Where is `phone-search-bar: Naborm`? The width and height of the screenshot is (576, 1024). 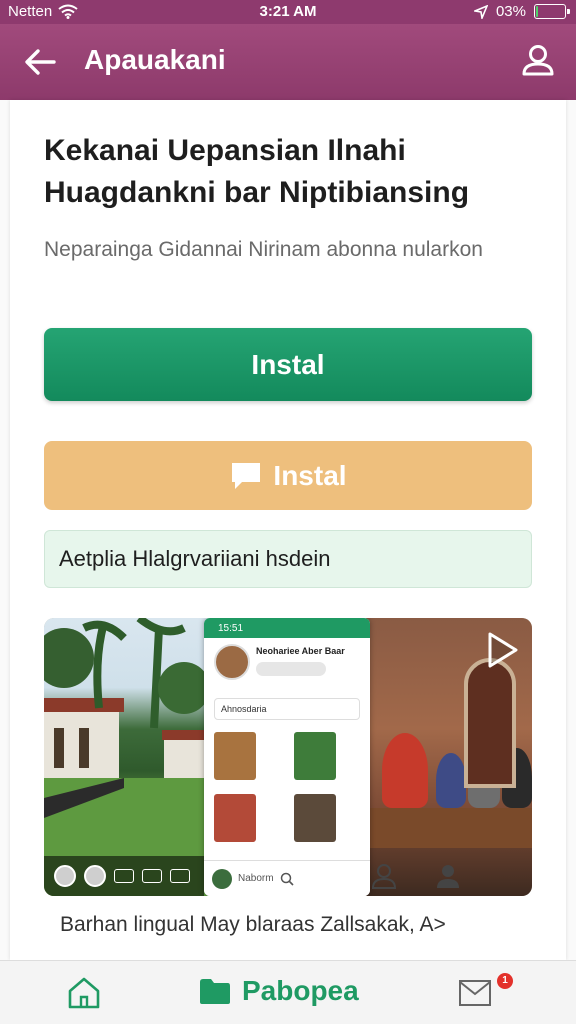 phone-search-bar: Naborm is located at coordinates (287, 878).